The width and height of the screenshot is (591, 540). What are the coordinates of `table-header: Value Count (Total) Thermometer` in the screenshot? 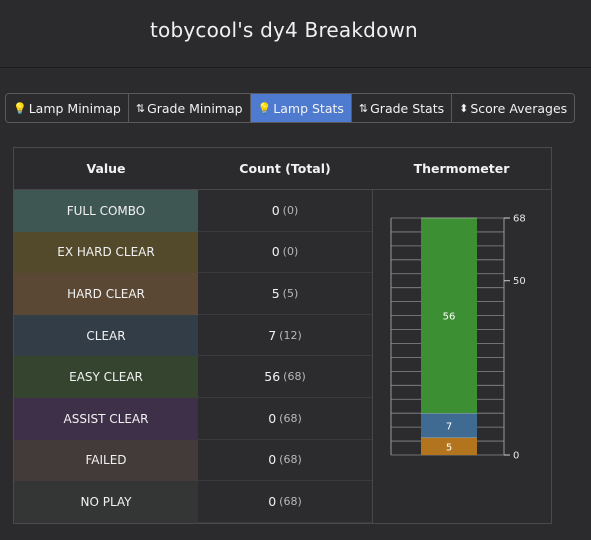 It's located at (282, 169).